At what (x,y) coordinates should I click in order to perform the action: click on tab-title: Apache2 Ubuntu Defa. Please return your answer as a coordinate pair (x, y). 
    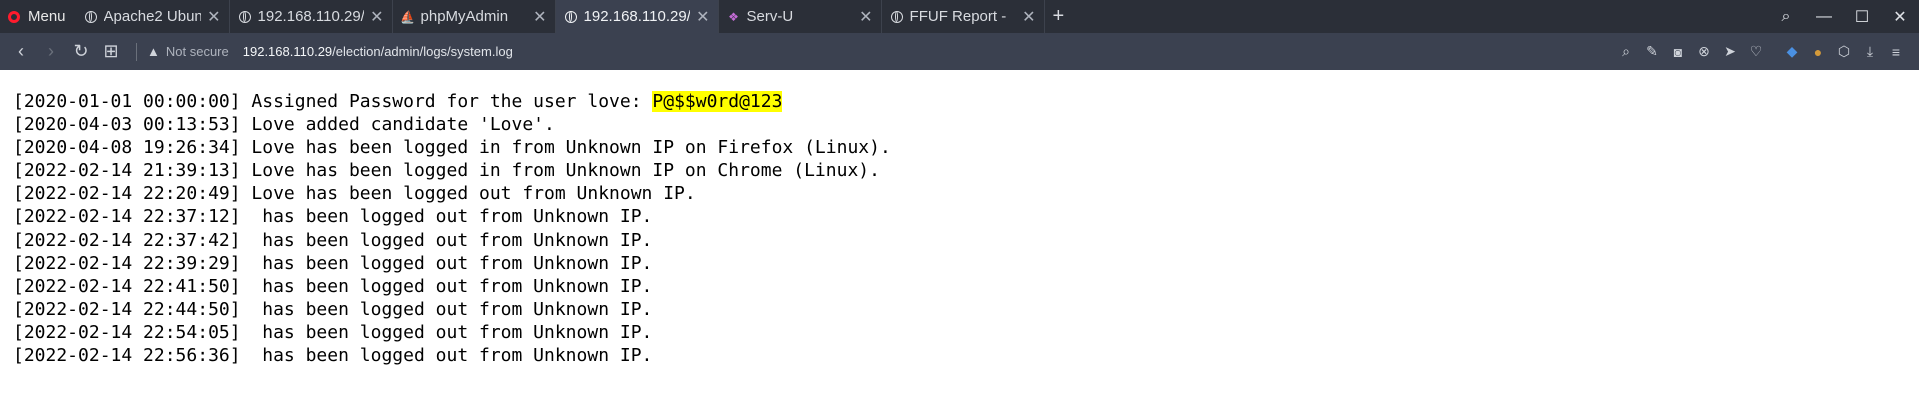
    Looking at the image, I should click on (152, 16).